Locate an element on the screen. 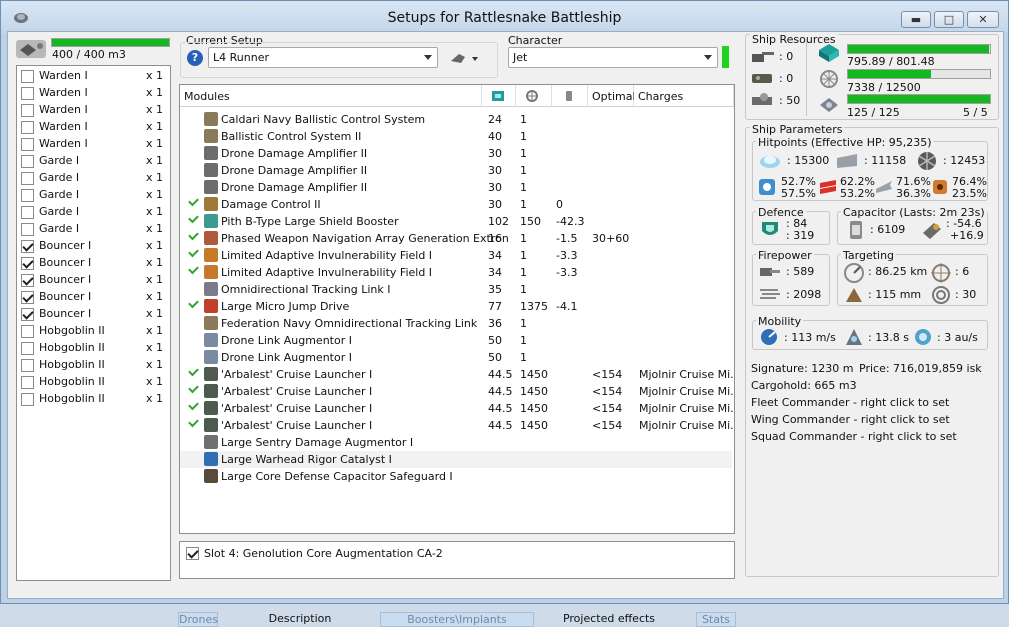 Image resolution: width=1009 pixels, height=627 pixels. module-row: Large Micro Jump Drive 77 1375 -4.1 is located at coordinates (456, 306).